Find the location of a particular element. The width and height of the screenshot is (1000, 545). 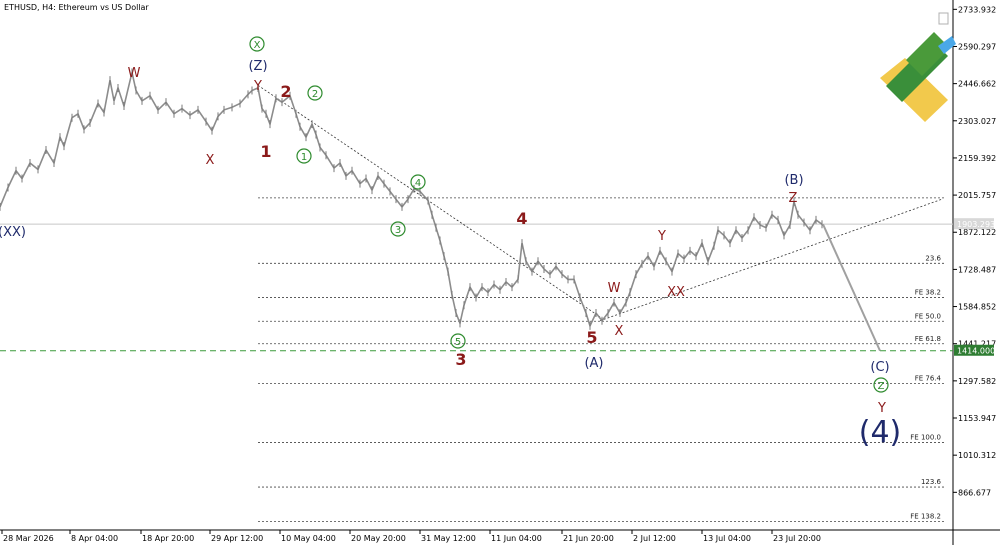

wave-label: 1 is located at coordinates (265, 151).